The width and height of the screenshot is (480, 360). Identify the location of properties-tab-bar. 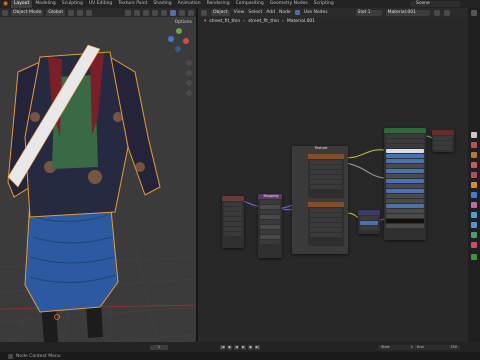
(474, 179).